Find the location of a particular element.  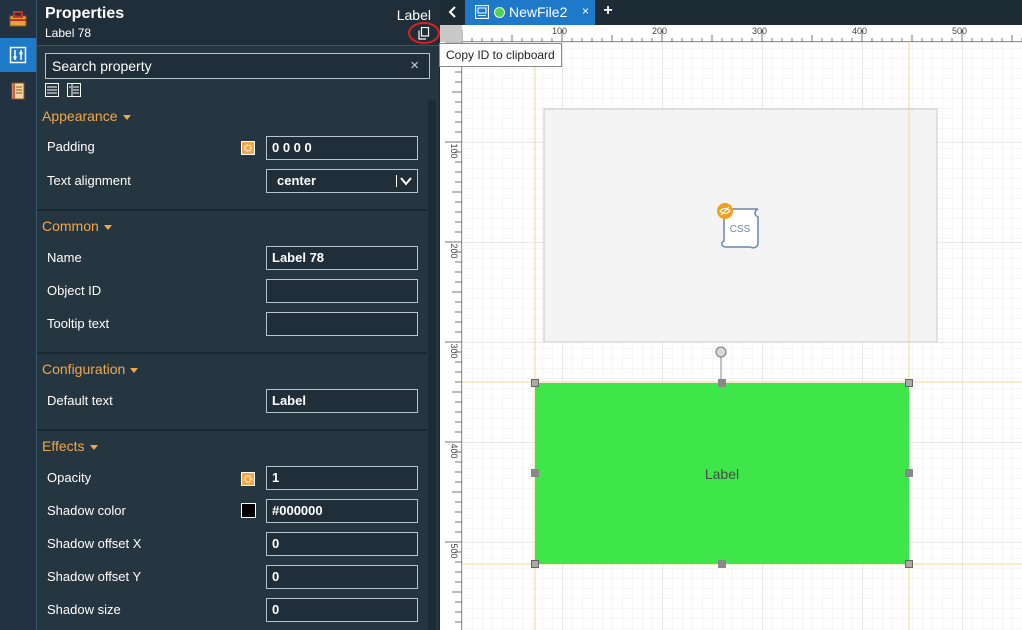

shadow-color-input: #000000 is located at coordinates (342, 511).